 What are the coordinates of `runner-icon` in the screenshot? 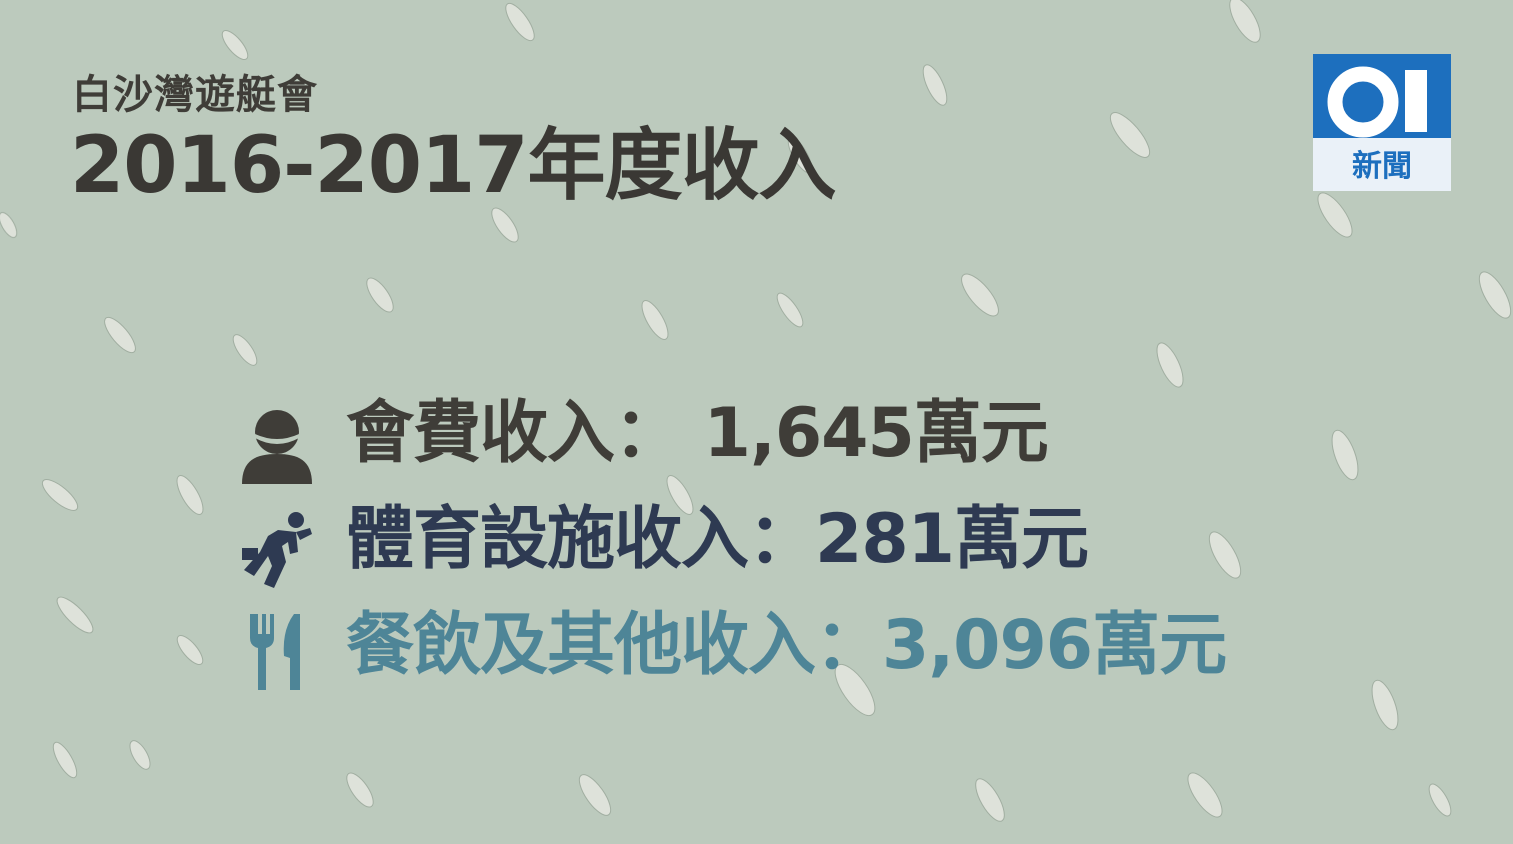 It's located at (278, 553).